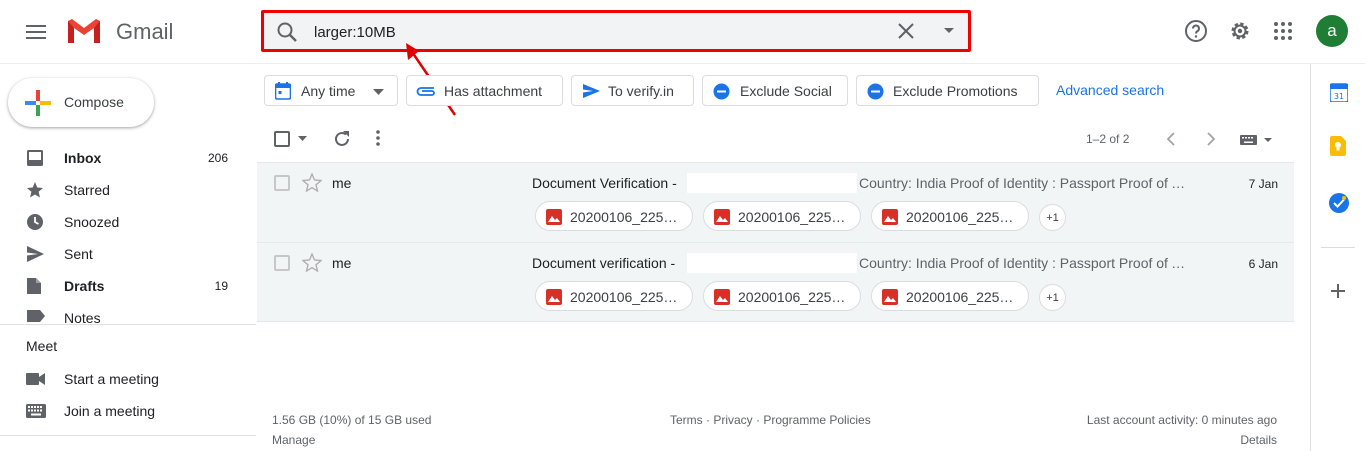 This screenshot has width=1365, height=451. What do you see at coordinates (342, 263) in the screenshot?
I see `email-sender: me` at bounding box center [342, 263].